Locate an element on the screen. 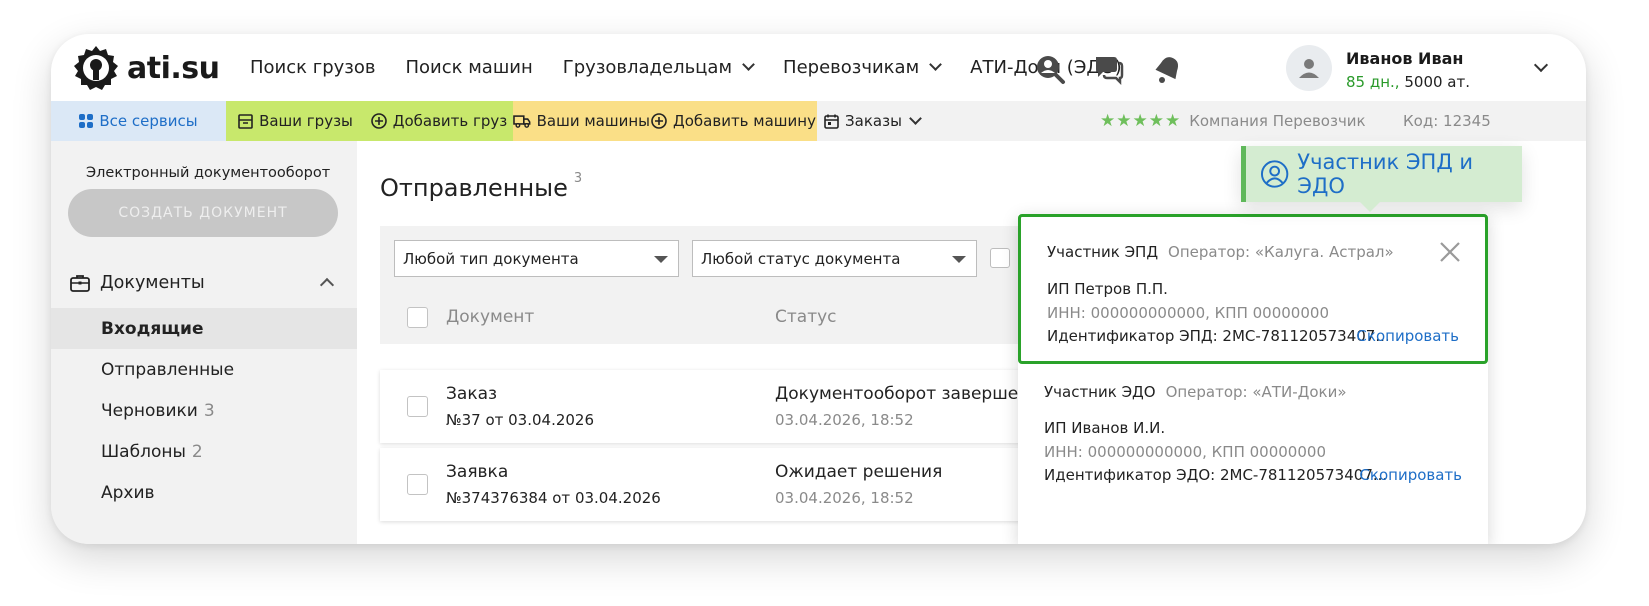 This screenshot has height=606, width=1649. truck-icon is located at coordinates (522, 121).